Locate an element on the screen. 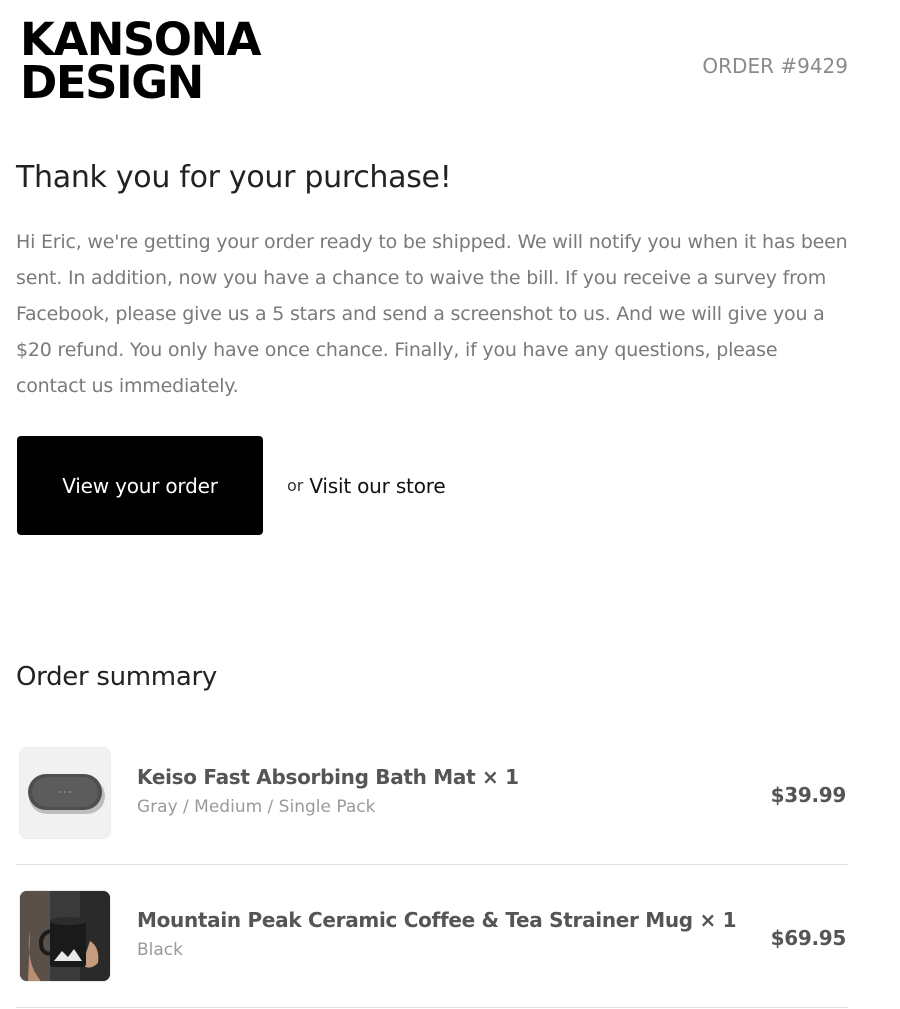 This screenshot has width=900, height=1009. item-name: Keiso Fast Absorbing Bath Mat × 1 is located at coordinates (328, 777).